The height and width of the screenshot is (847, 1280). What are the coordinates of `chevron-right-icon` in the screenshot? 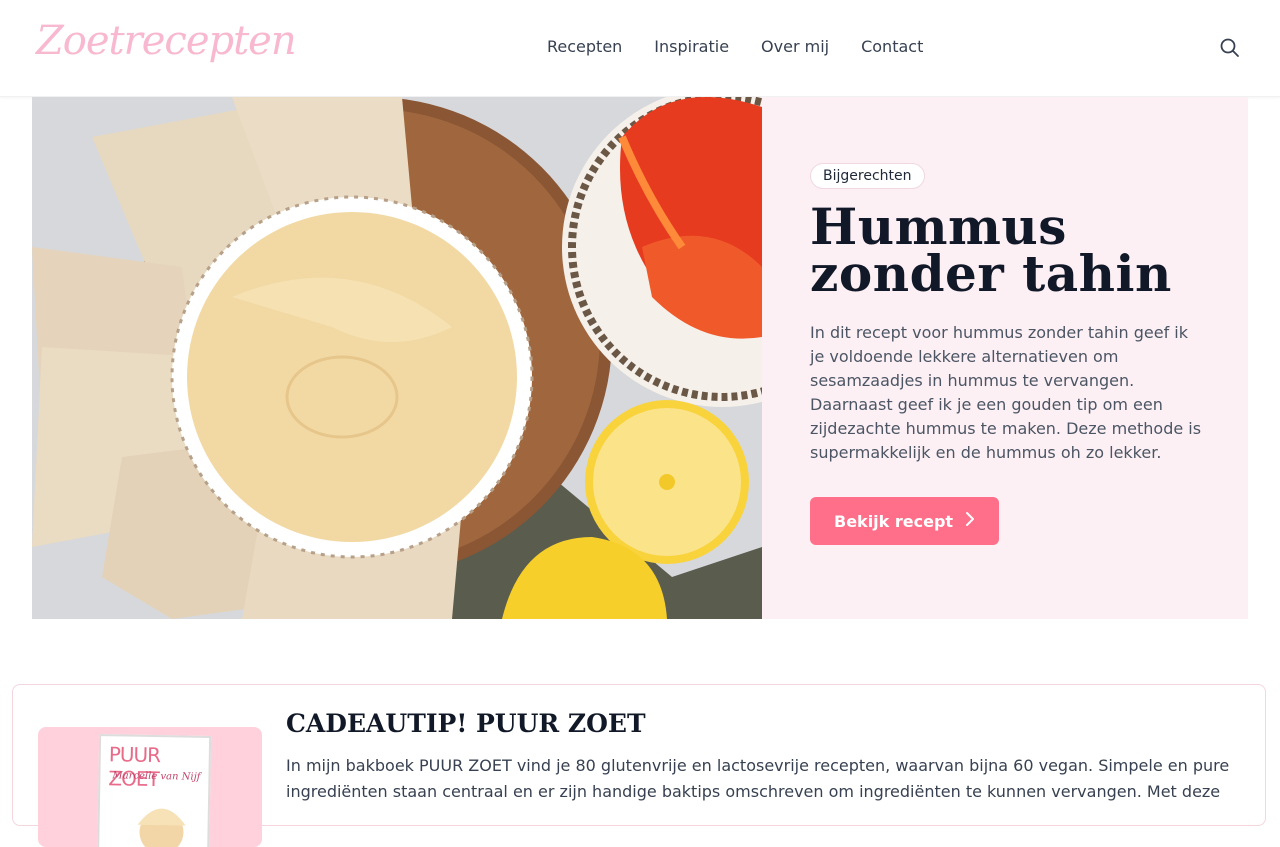 It's located at (970, 521).